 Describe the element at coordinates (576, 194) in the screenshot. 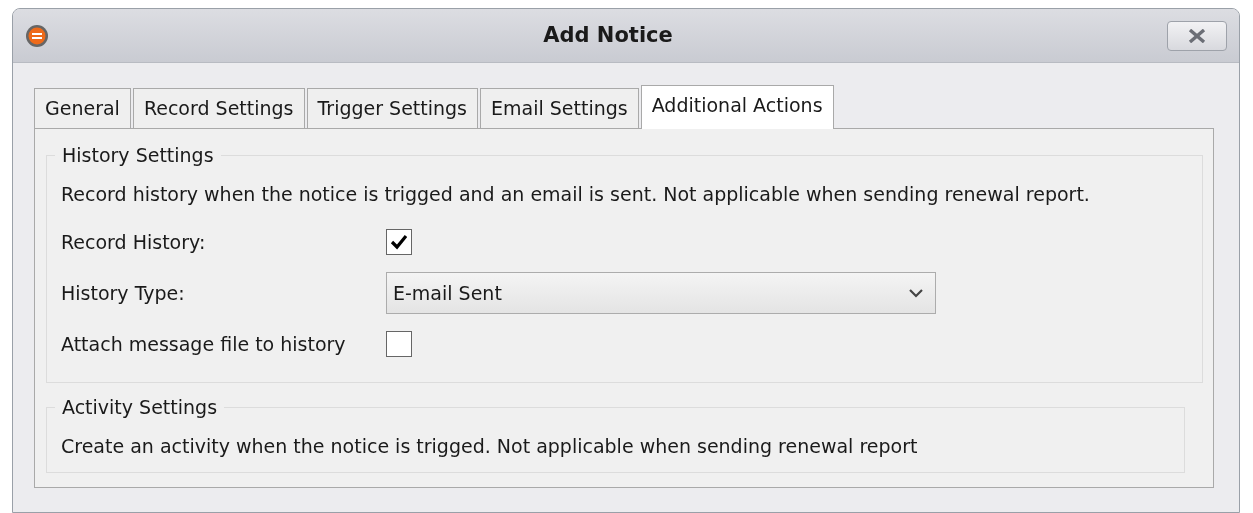

I see `description-text: Record history when the notice is trigged and an email is sent. Not applicable when sending renewal report.` at that location.